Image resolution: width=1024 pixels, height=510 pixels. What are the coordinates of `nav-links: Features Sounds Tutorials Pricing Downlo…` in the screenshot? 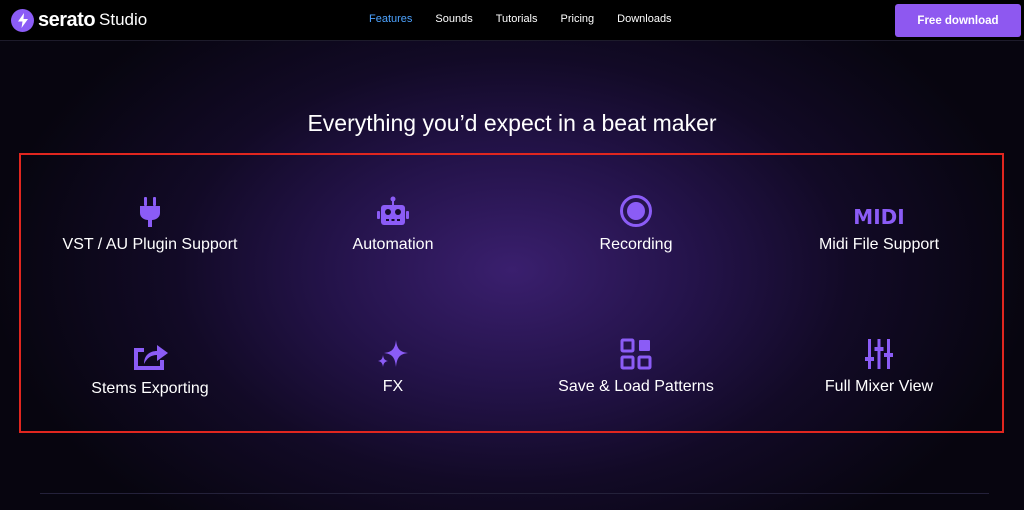 It's located at (520, 19).